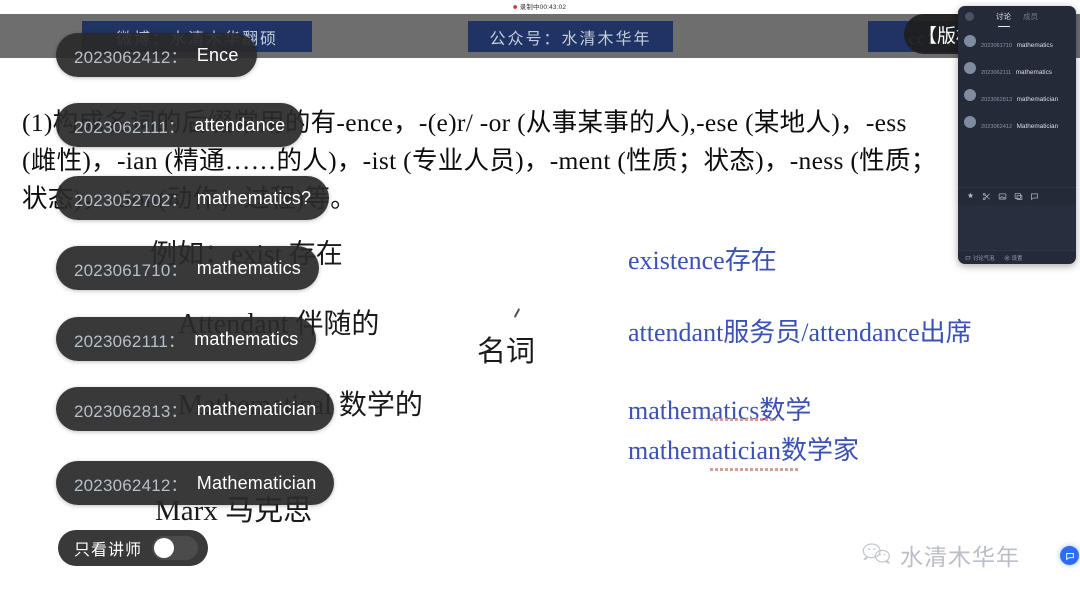 The width and height of the screenshot is (1080, 607). Describe the element at coordinates (702, 260) in the screenshot. I see `vocab-line-existence: existence存在` at that location.